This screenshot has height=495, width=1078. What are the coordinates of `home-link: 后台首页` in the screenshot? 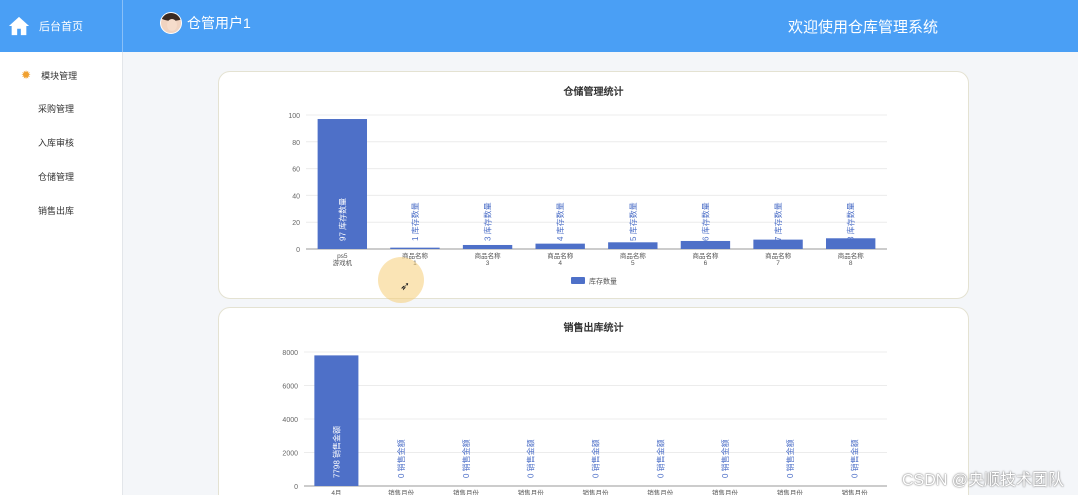 It's located at (61, 26).